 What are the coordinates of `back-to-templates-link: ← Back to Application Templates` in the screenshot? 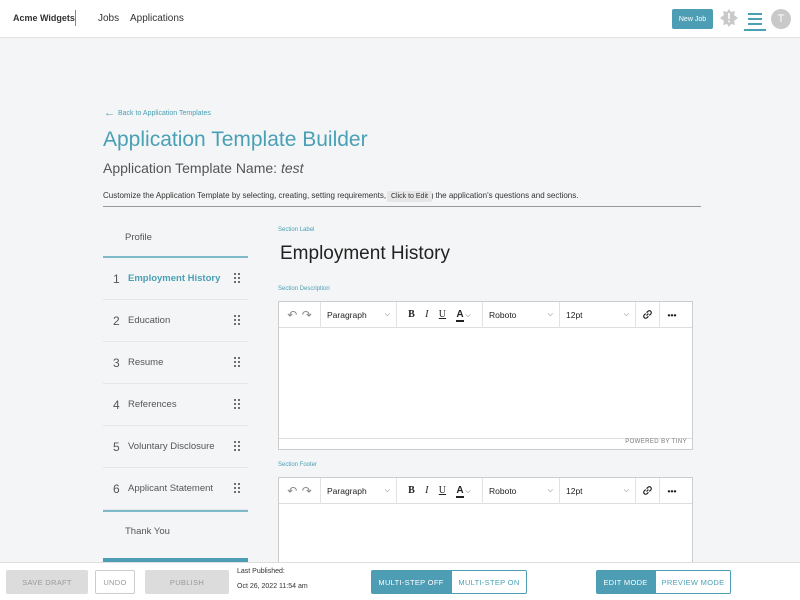 It's located at (157, 113).